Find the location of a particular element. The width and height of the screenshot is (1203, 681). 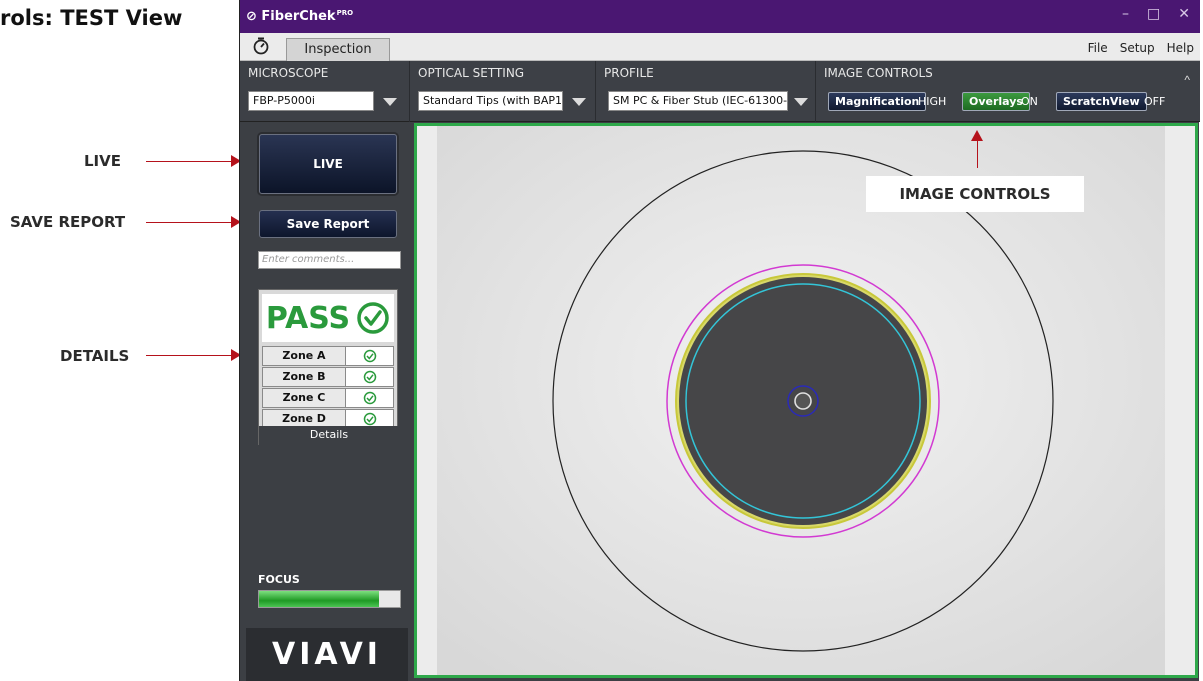

menu-bar: Inspection File Setup Help is located at coordinates (720, 47).